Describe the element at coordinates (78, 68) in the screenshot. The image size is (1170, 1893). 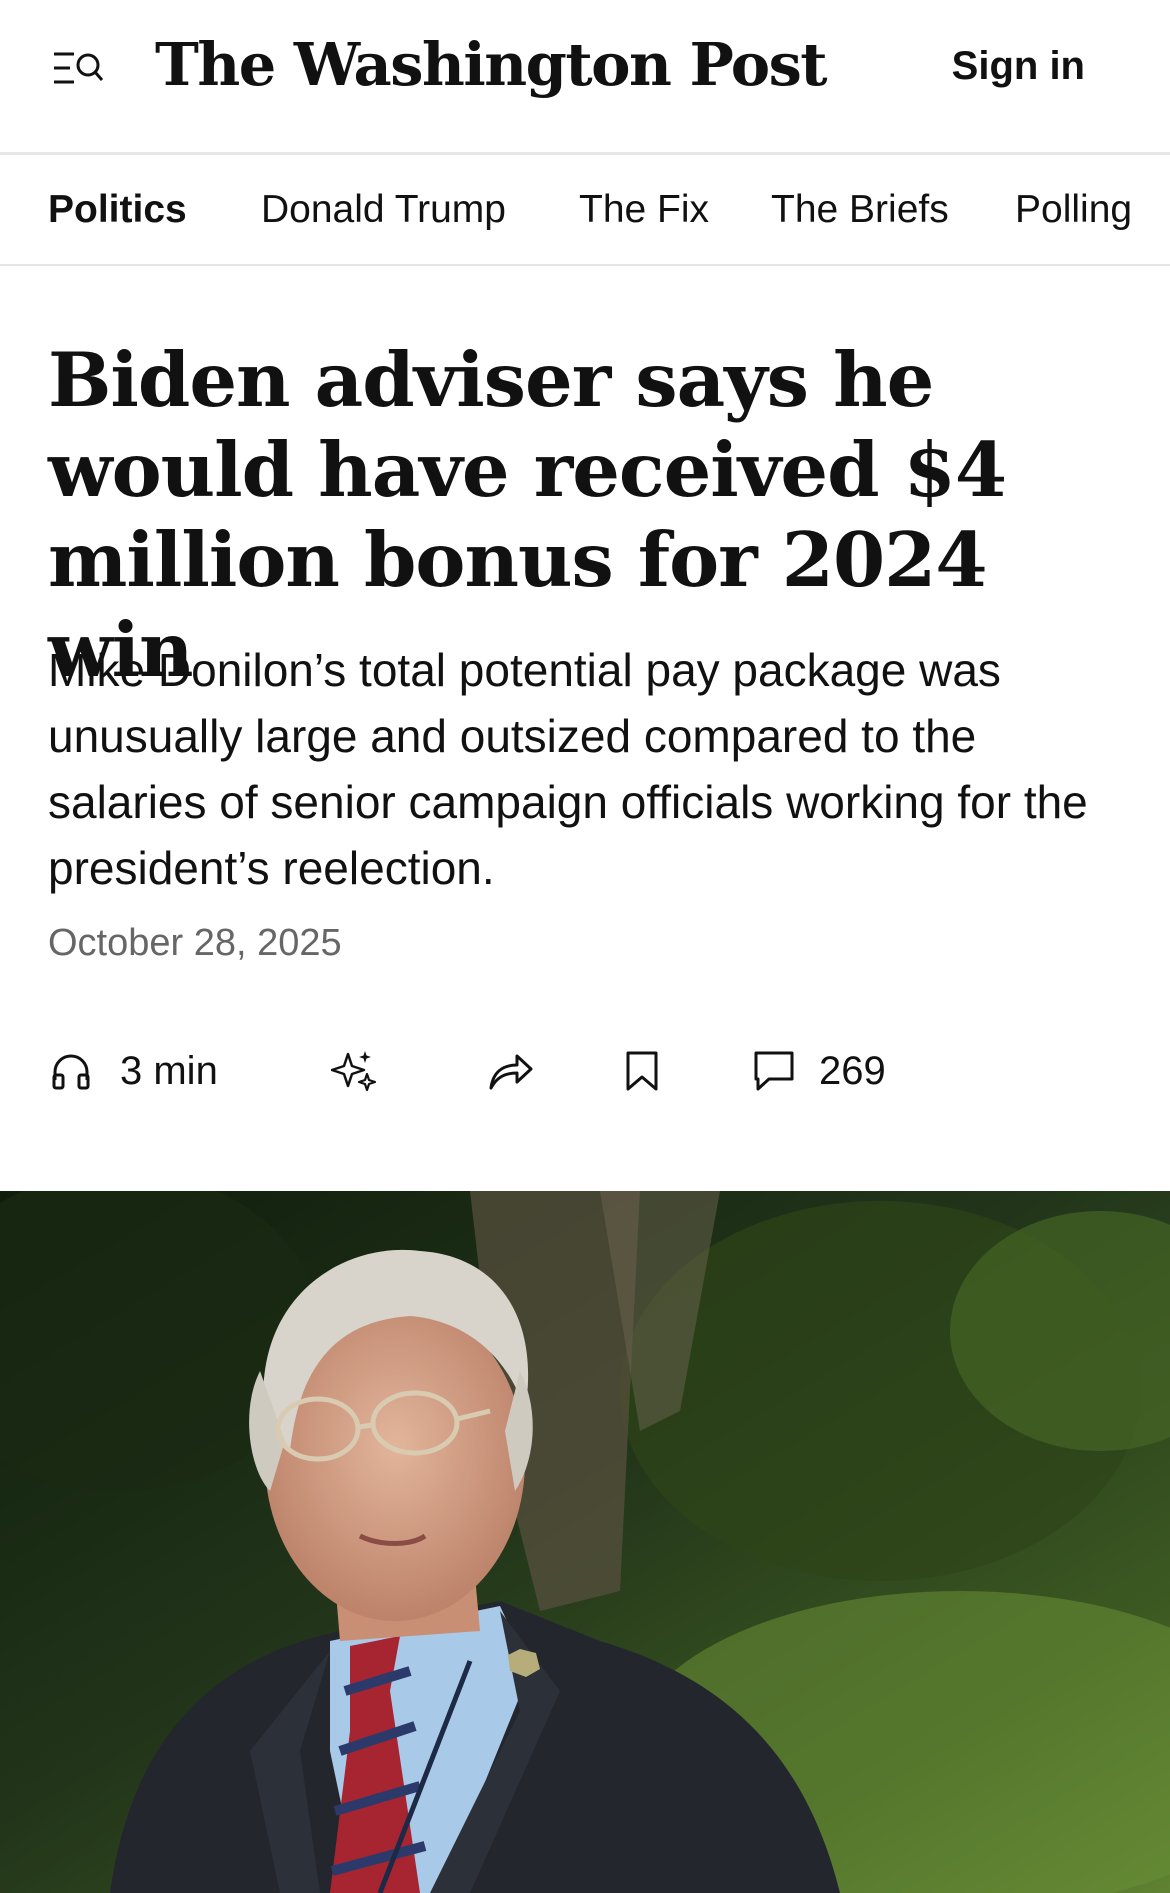
I see `menu-search-icon` at that location.